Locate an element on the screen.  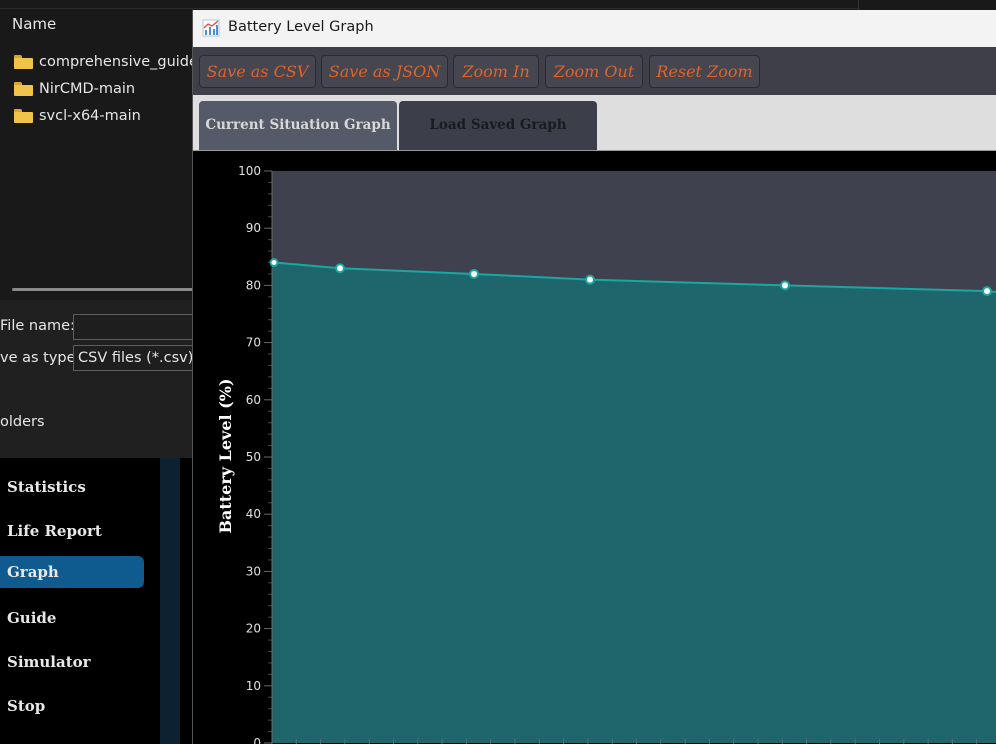
sidebar-item-guide: Guide is located at coordinates (72, 618).